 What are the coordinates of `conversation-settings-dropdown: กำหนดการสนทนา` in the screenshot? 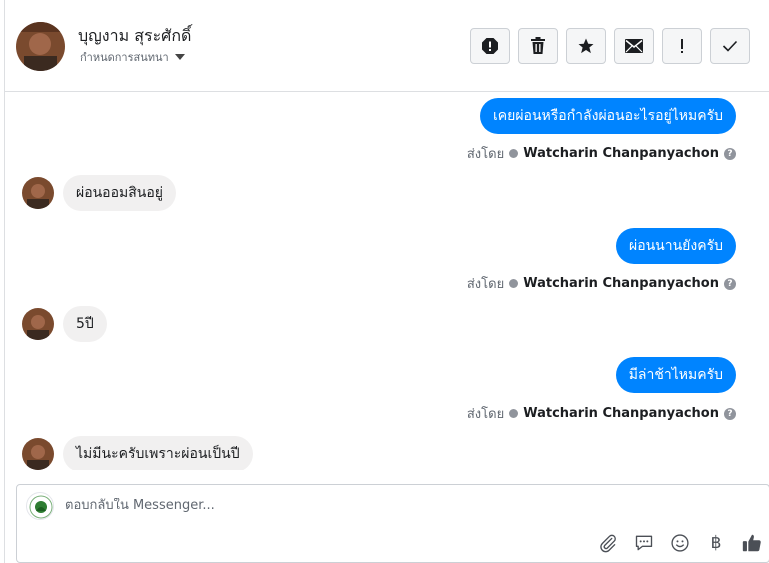 It's located at (132, 57).